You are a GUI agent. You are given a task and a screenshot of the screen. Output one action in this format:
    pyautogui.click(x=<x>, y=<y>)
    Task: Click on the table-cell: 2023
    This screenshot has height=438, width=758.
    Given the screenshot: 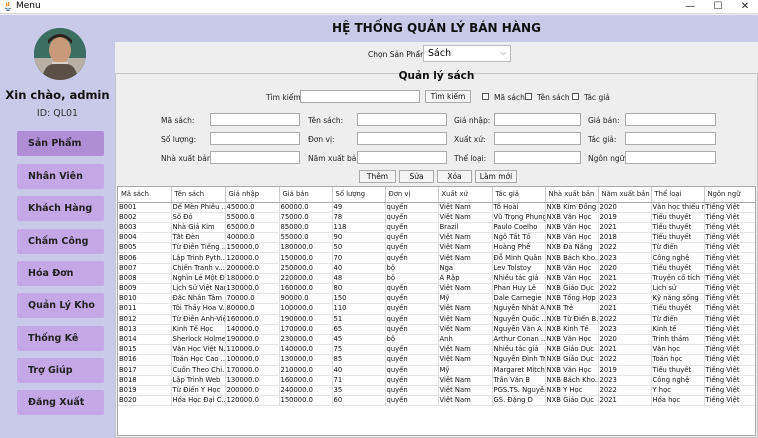 What is the action you would take?
    pyautogui.click(x=625, y=258)
    